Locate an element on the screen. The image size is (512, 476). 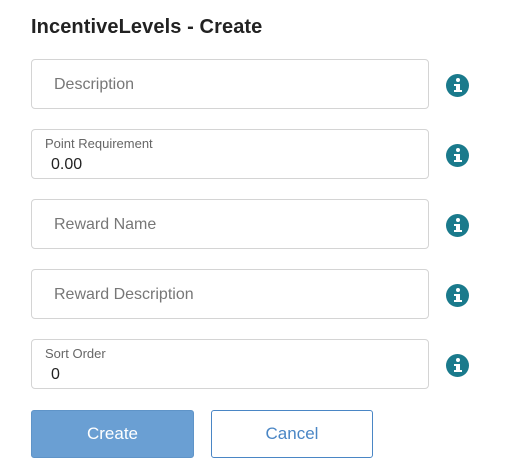
sort-order-value: 0 is located at coordinates (55, 374).